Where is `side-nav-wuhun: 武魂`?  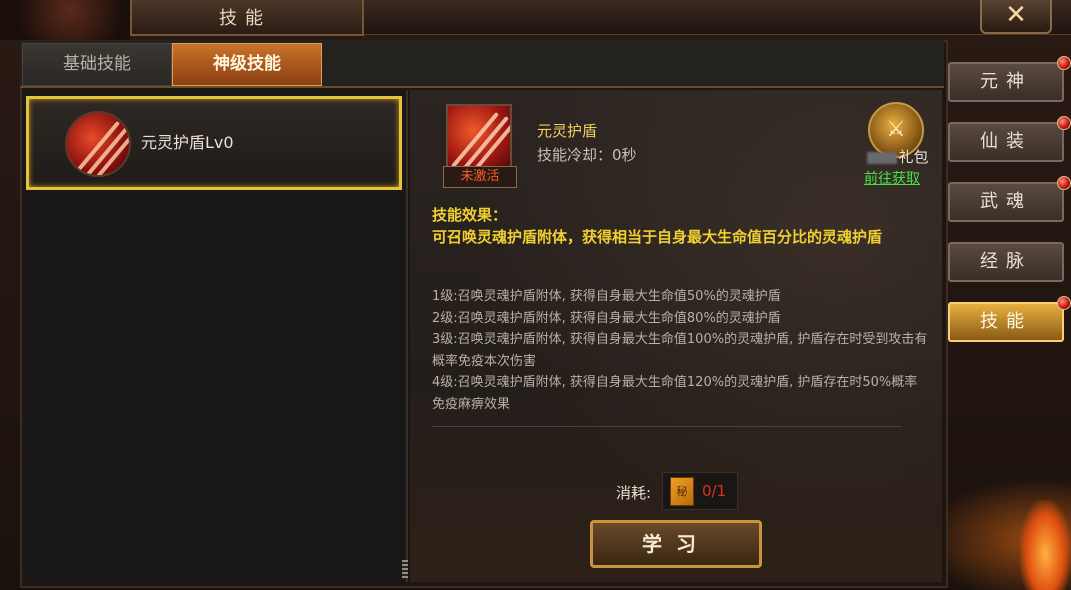
side-nav-wuhun: 武魂 is located at coordinates (1006, 202).